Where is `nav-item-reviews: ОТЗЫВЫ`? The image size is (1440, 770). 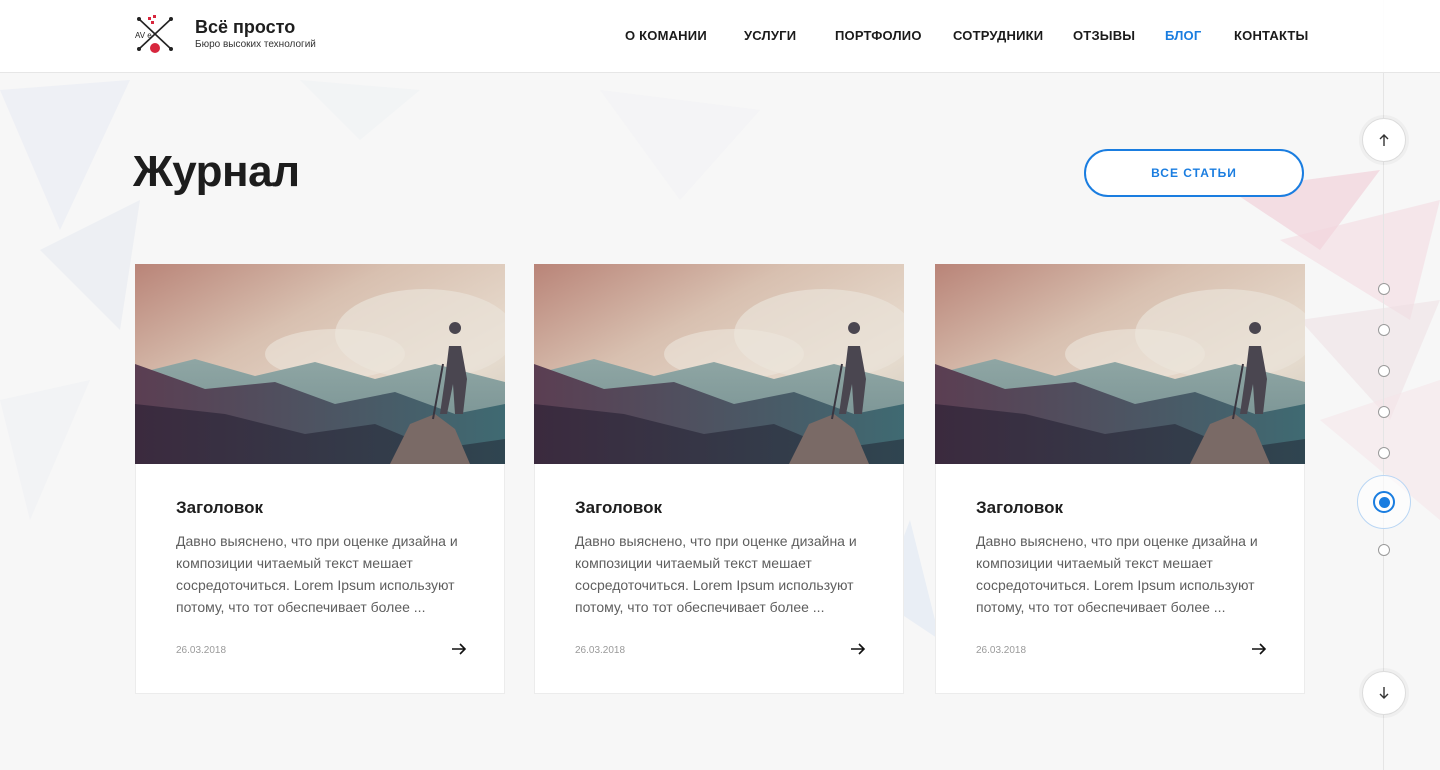 nav-item-reviews: ОТЗЫВЫ is located at coordinates (1104, 35).